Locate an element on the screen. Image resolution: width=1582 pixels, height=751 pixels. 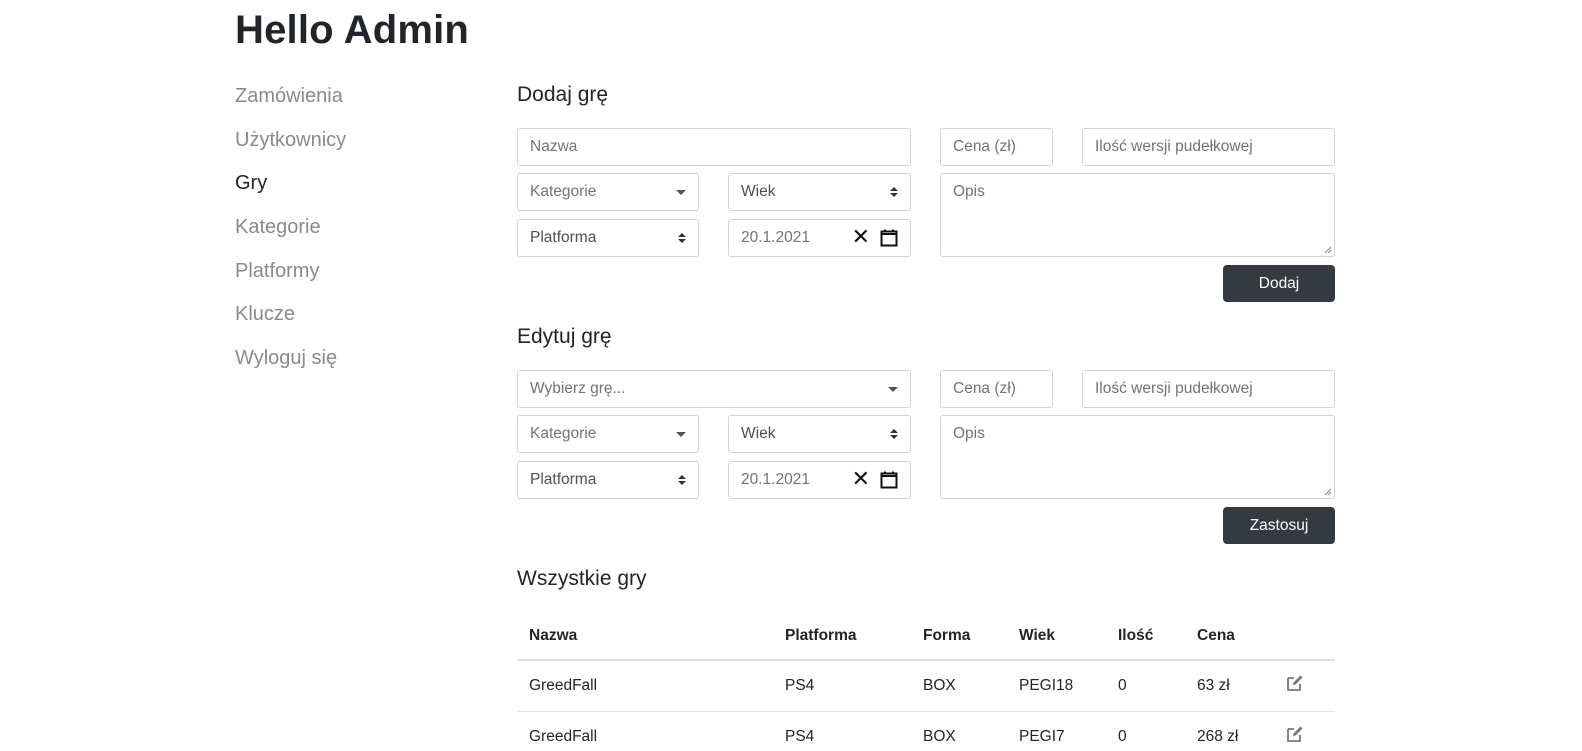
add-date-value: 20.1.2021 is located at coordinates (775, 237).